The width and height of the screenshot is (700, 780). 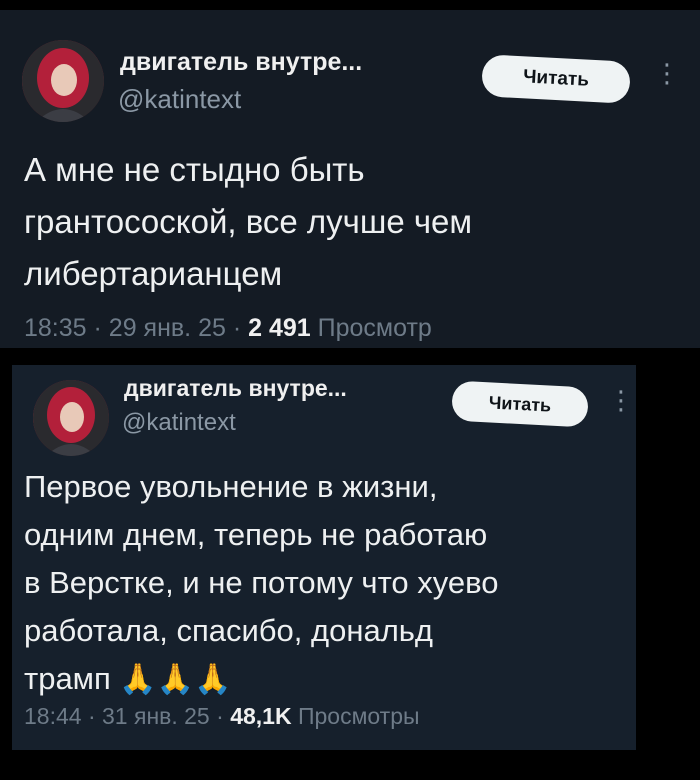 I want to click on tweet-meta: 18:44 · 31 янв. 25 · 48,1K Просмотры, so click(x=222, y=716).